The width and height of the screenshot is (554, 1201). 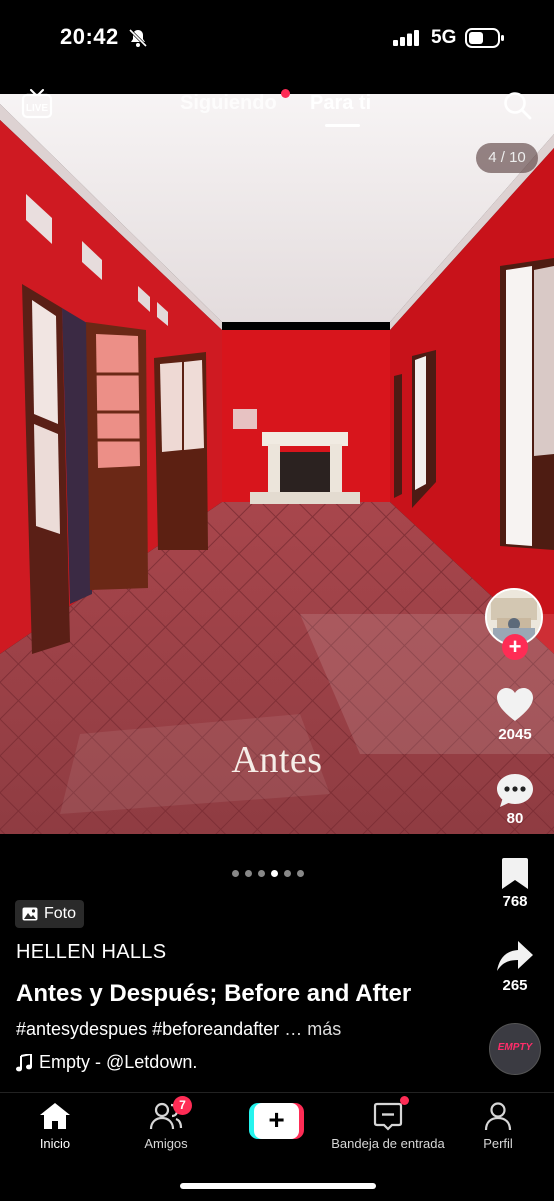 What do you see at coordinates (517, 105) in the screenshot?
I see `search-icon` at bounding box center [517, 105].